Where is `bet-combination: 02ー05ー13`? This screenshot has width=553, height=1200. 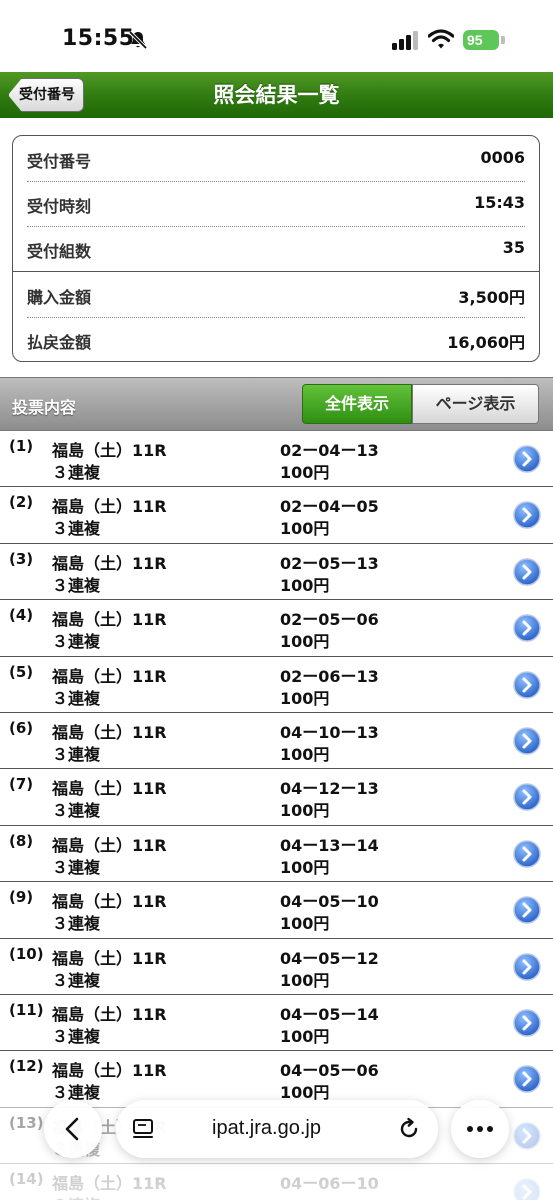
bet-combination: 02ー05ー13 is located at coordinates (329, 563).